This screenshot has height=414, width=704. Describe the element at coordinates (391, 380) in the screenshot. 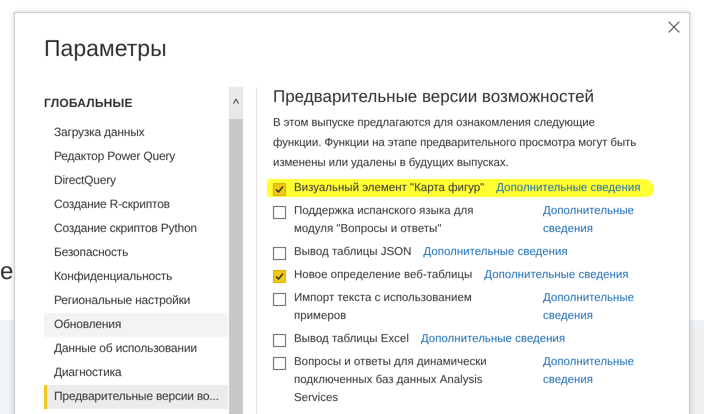

I see `option-label: Вопросы и ответы для динамически подключенных баз данных Analysis Services` at that location.